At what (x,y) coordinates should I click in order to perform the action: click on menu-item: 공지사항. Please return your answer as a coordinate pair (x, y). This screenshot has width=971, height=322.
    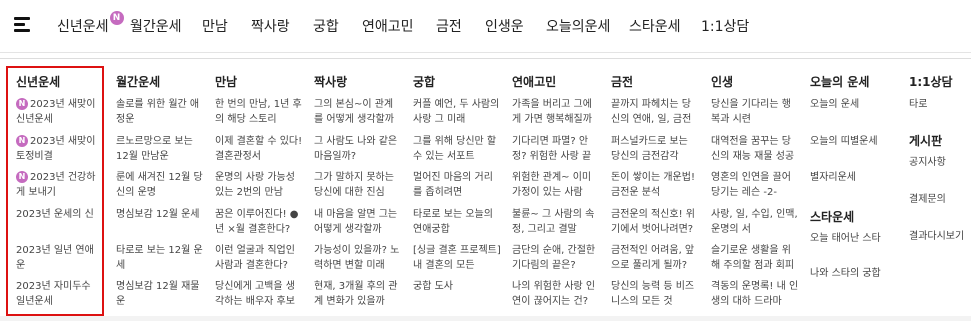
    Looking at the image, I should click on (939, 162).